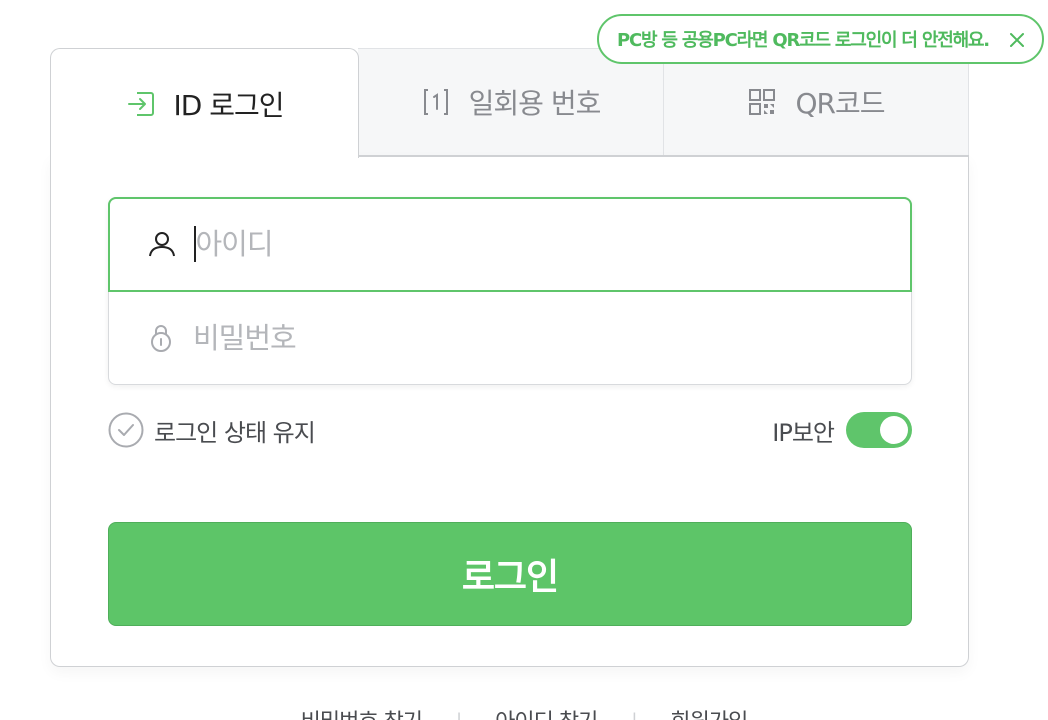 This screenshot has height=720, width=1048. Describe the element at coordinates (803, 40) in the screenshot. I see `tooltip-text: PC방 등 공용PC라면 QR코드 로그인이 더 안전해요.` at that location.